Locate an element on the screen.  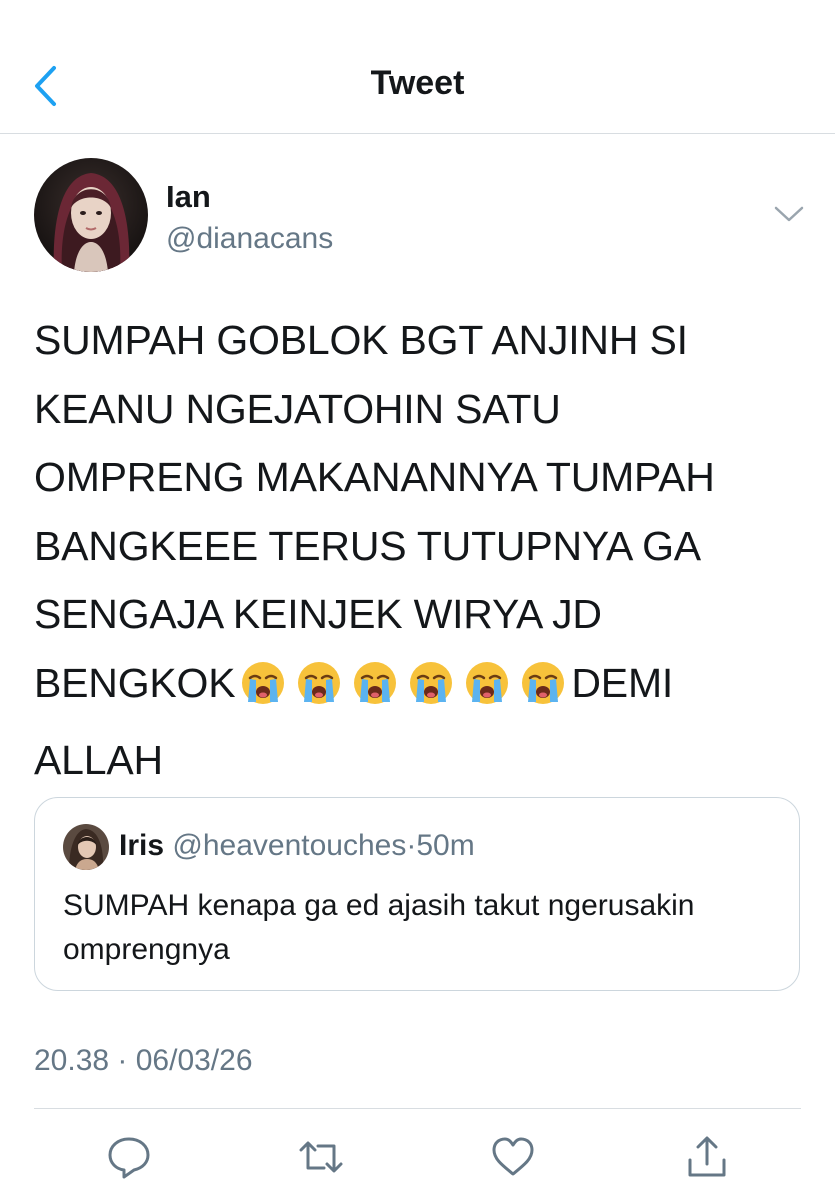
tweet-line: KEANU NGEJATOHIN SATU is located at coordinates (297, 408).